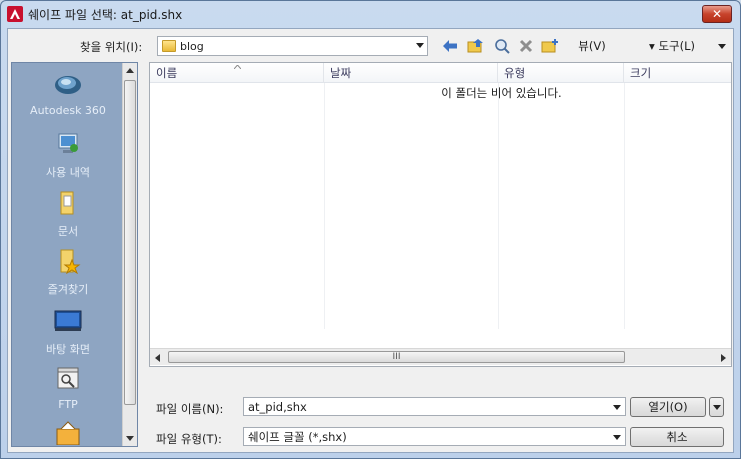 The image size is (741, 459). I want to click on place-buzzsaw, so click(68, 435).